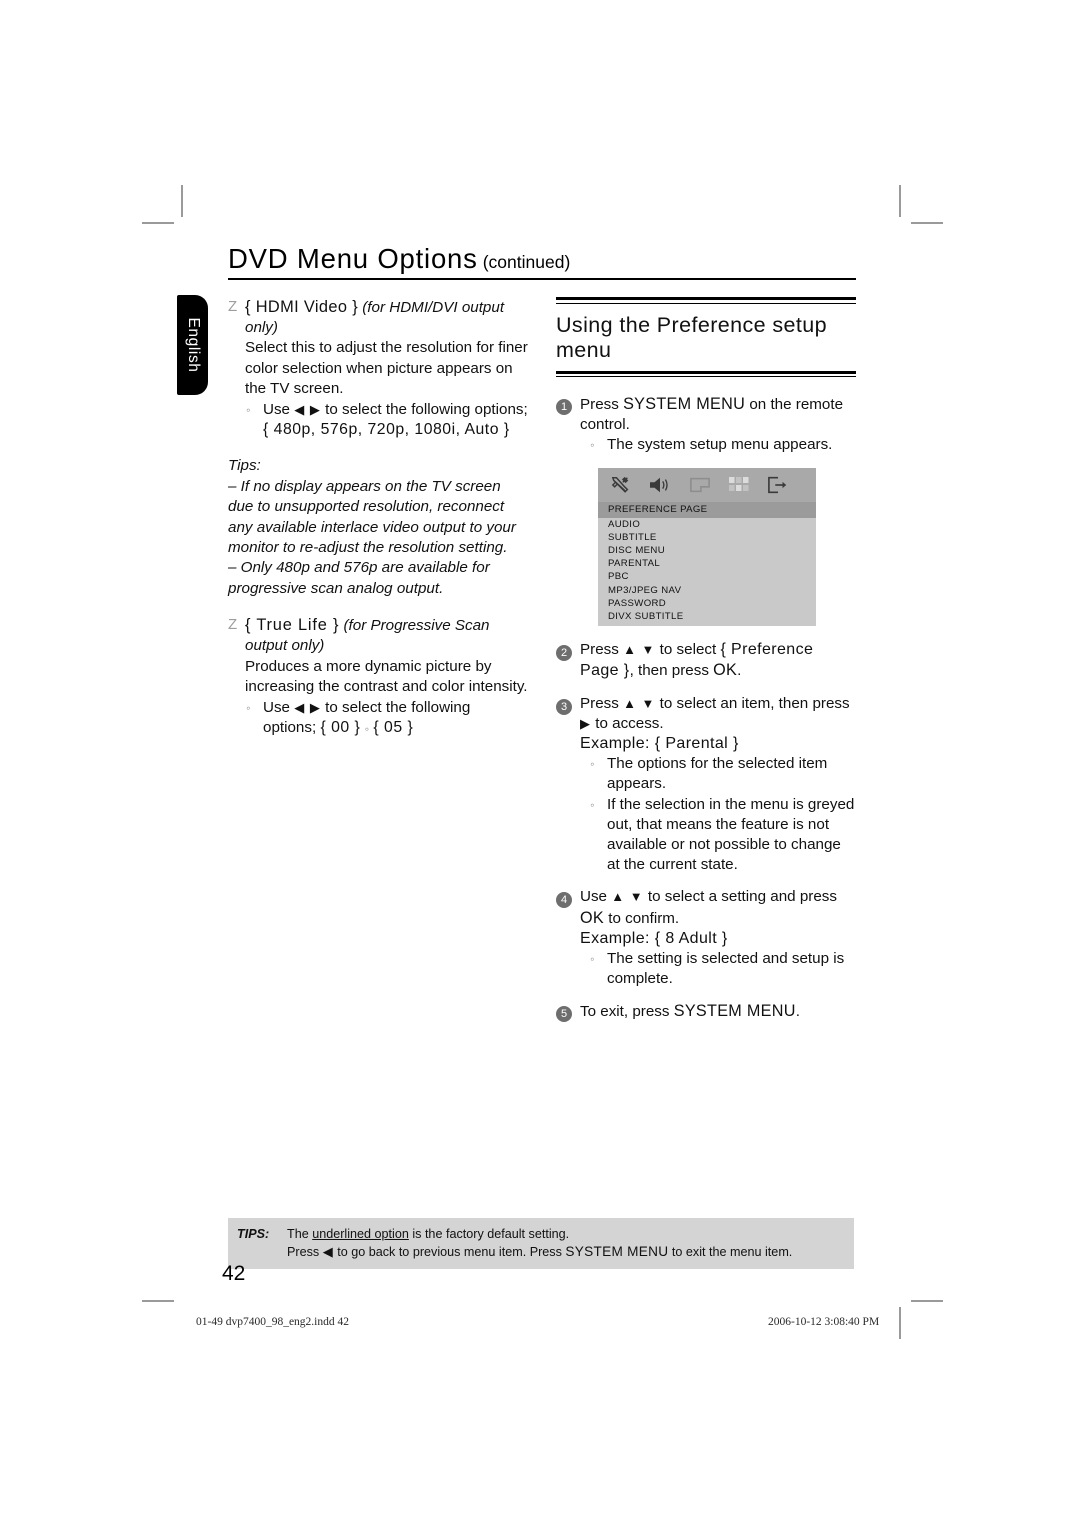 The image size is (1080, 1527). I want to click on osd-row-parental: PARENTAL, so click(707, 563).